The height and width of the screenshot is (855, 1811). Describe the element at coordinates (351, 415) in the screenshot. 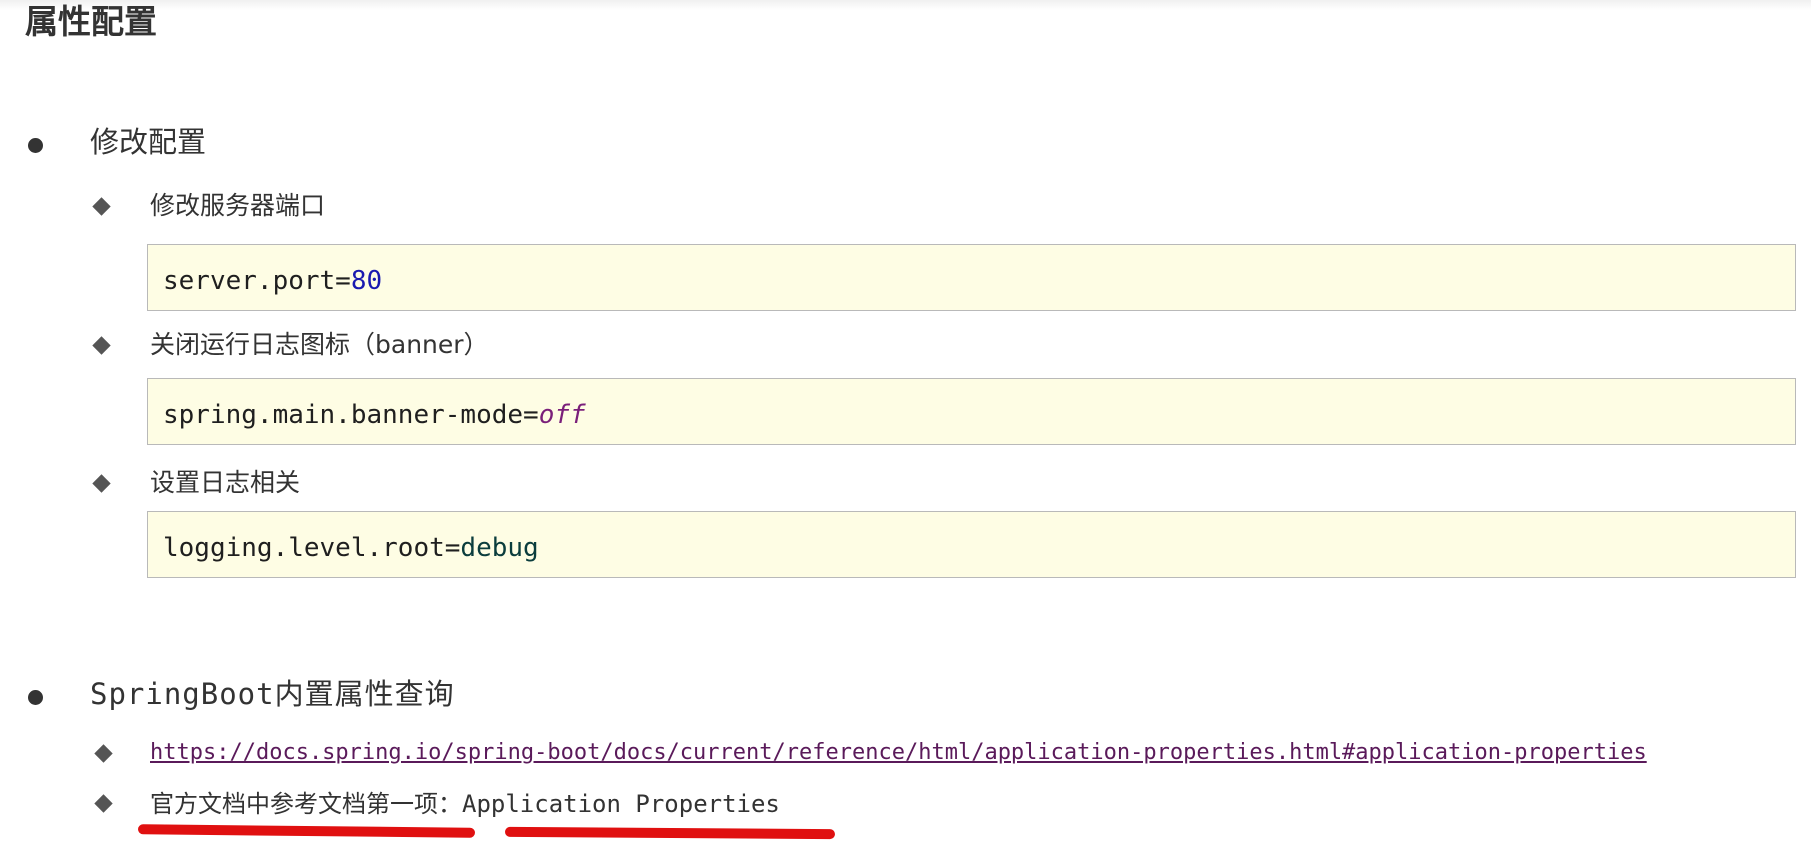

I see `code-key: spring.main.banner-mode=` at that location.